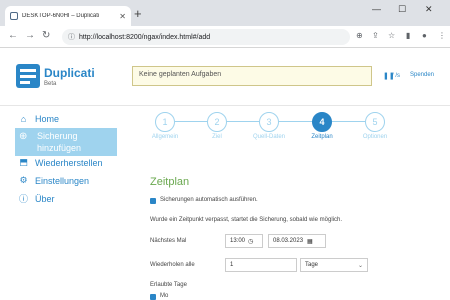 The width and height of the screenshot is (450, 300). What do you see at coordinates (209, 200) in the screenshot?
I see `auto-run-label: Sicherungen automatisch ausführen.` at bounding box center [209, 200].